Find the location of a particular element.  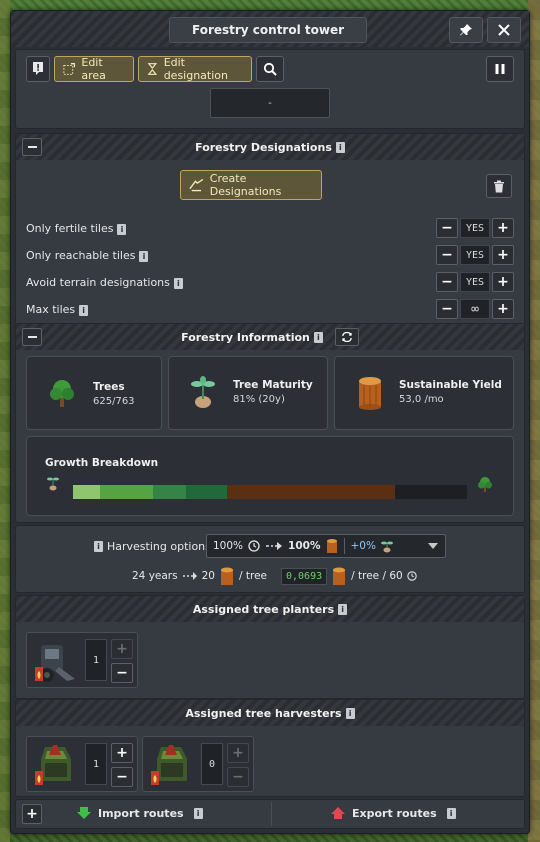

cycle-button is located at coordinates (346, 337).